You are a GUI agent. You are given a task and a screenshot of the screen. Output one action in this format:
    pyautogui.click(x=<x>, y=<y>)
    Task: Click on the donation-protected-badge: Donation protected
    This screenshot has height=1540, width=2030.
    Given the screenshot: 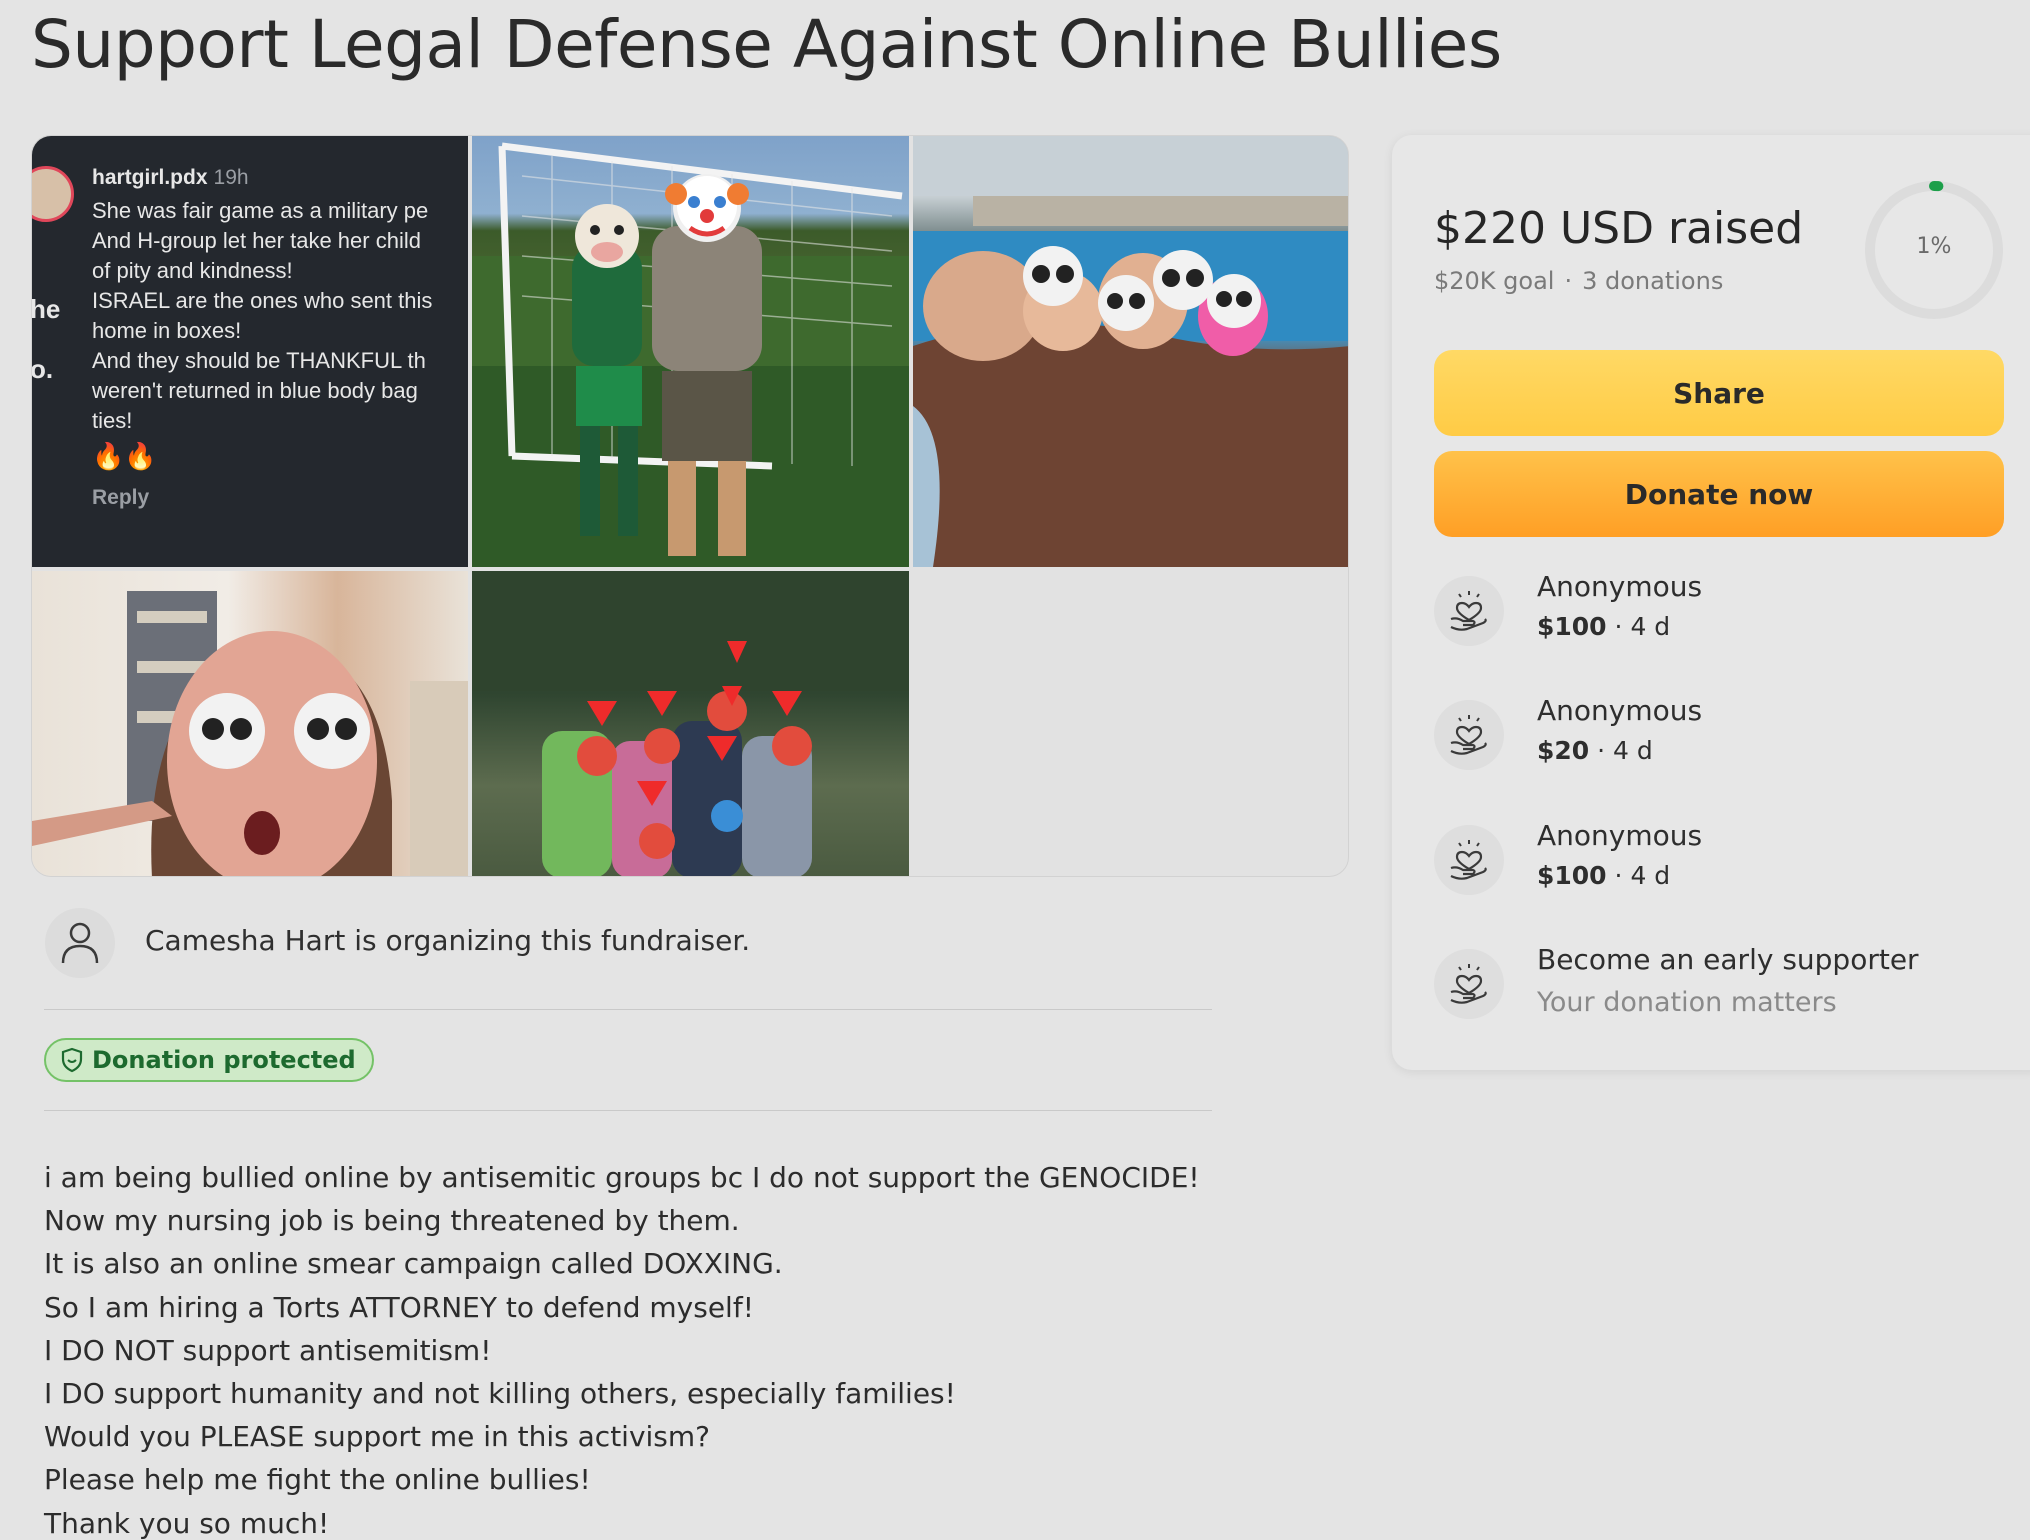 What is the action you would take?
    pyautogui.click(x=209, y=1060)
    